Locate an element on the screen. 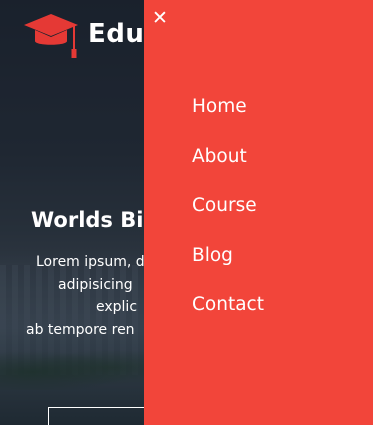  nav-link-course: Course is located at coordinates (224, 205).